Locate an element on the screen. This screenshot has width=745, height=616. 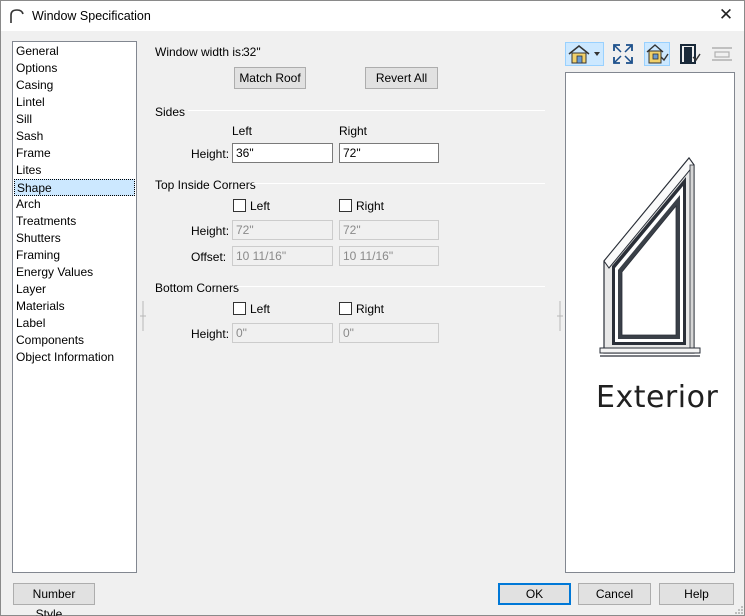
resize-grip-icon is located at coordinates (738, 609).